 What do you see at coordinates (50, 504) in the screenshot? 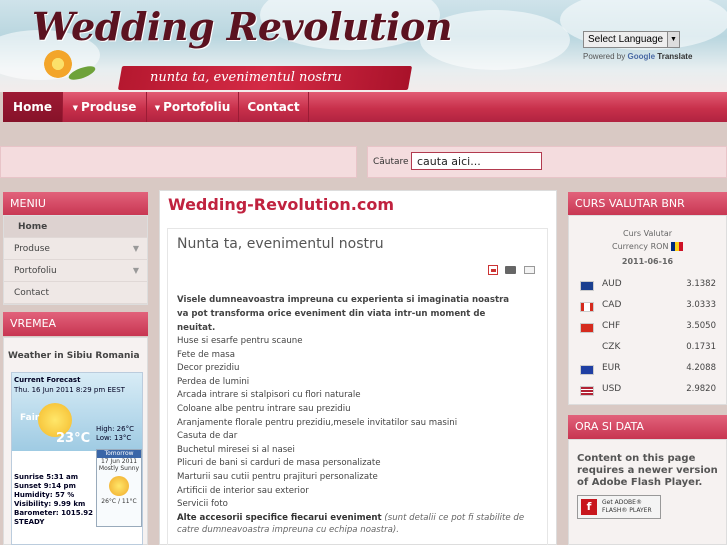
I see `visibility: Visibility: 9.99 km` at bounding box center [50, 504].